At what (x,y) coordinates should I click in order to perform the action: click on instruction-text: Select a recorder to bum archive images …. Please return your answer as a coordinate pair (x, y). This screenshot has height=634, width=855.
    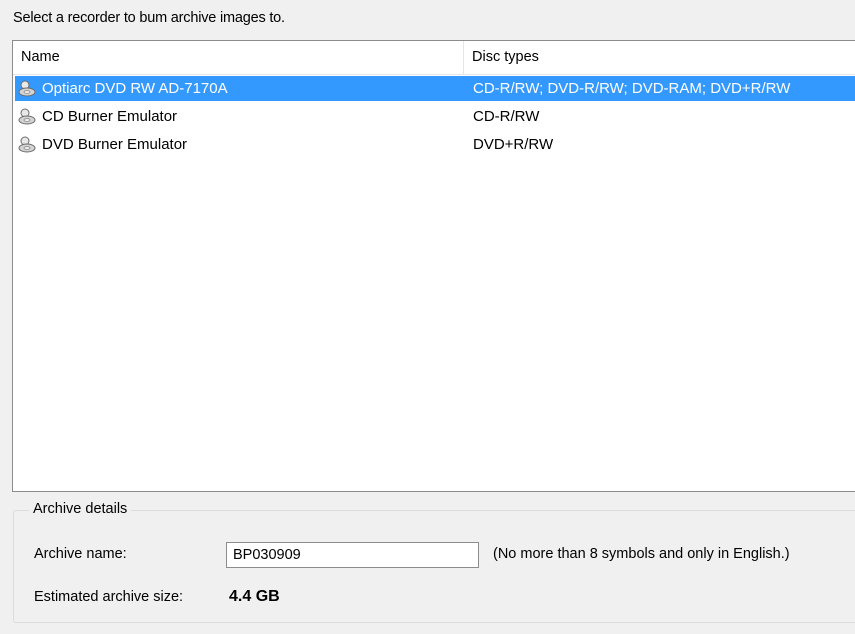
    Looking at the image, I should click on (149, 18).